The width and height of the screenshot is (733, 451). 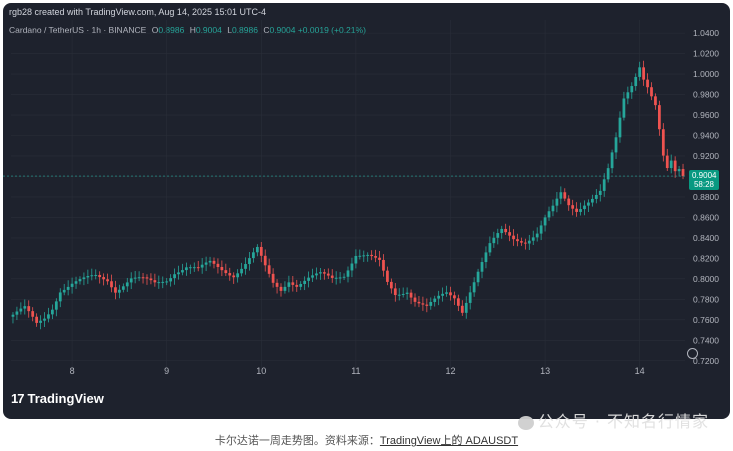 What do you see at coordinates (357, 371) in the screenshot?
I see `time-axis: 8 9 10 11 12 13 14` at bounding box center [357, 371].